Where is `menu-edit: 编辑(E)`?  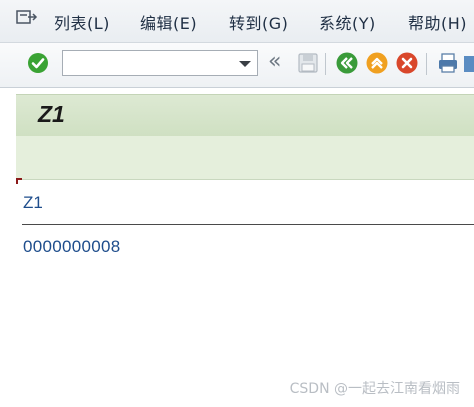
menu-edit: 编辑(E) is located at coordinates (168, 22).